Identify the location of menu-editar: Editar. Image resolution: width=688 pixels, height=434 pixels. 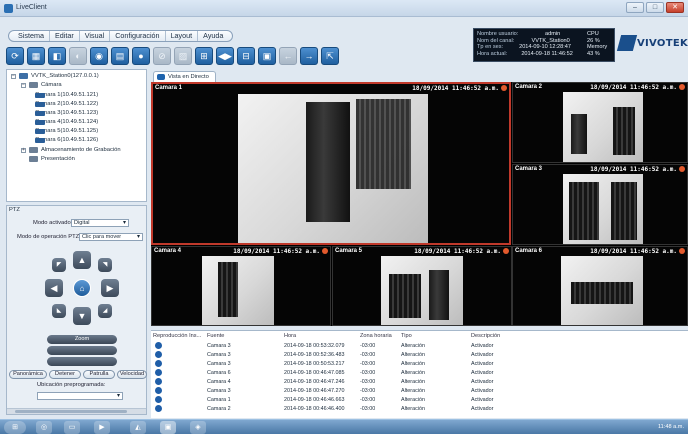
(65, 36).